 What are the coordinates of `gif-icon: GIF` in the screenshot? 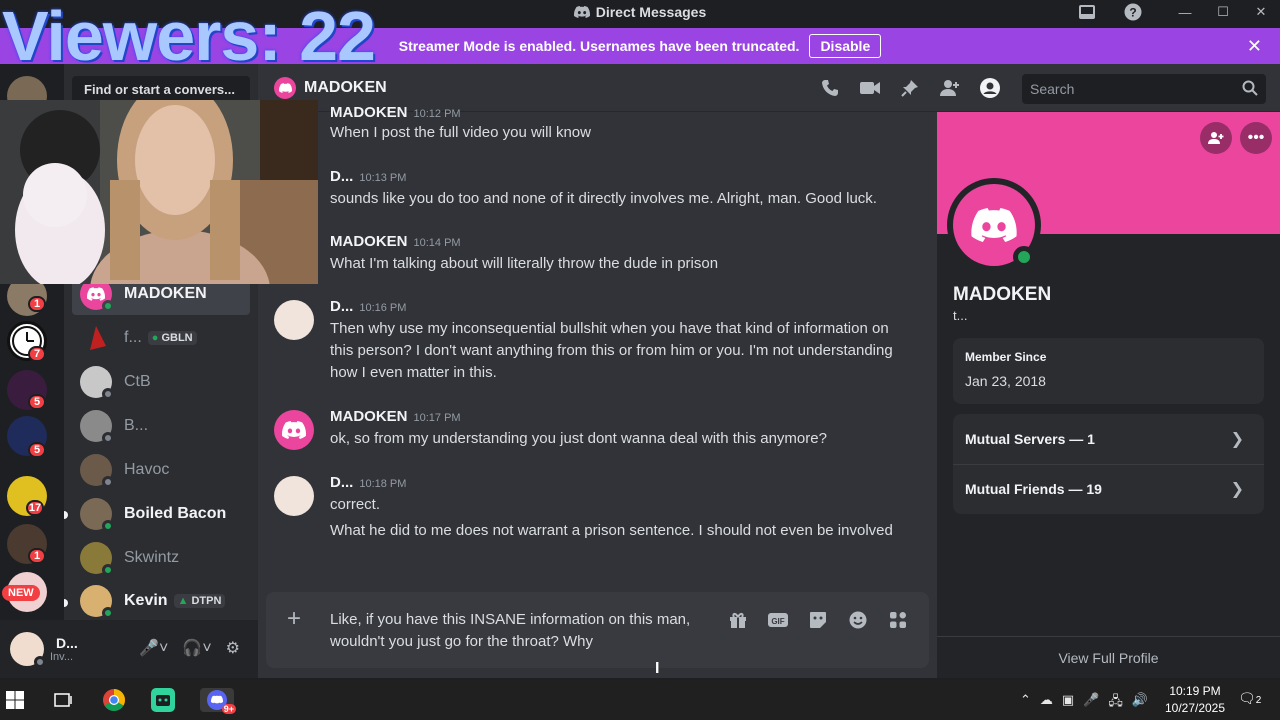 It's located at (778, 620).